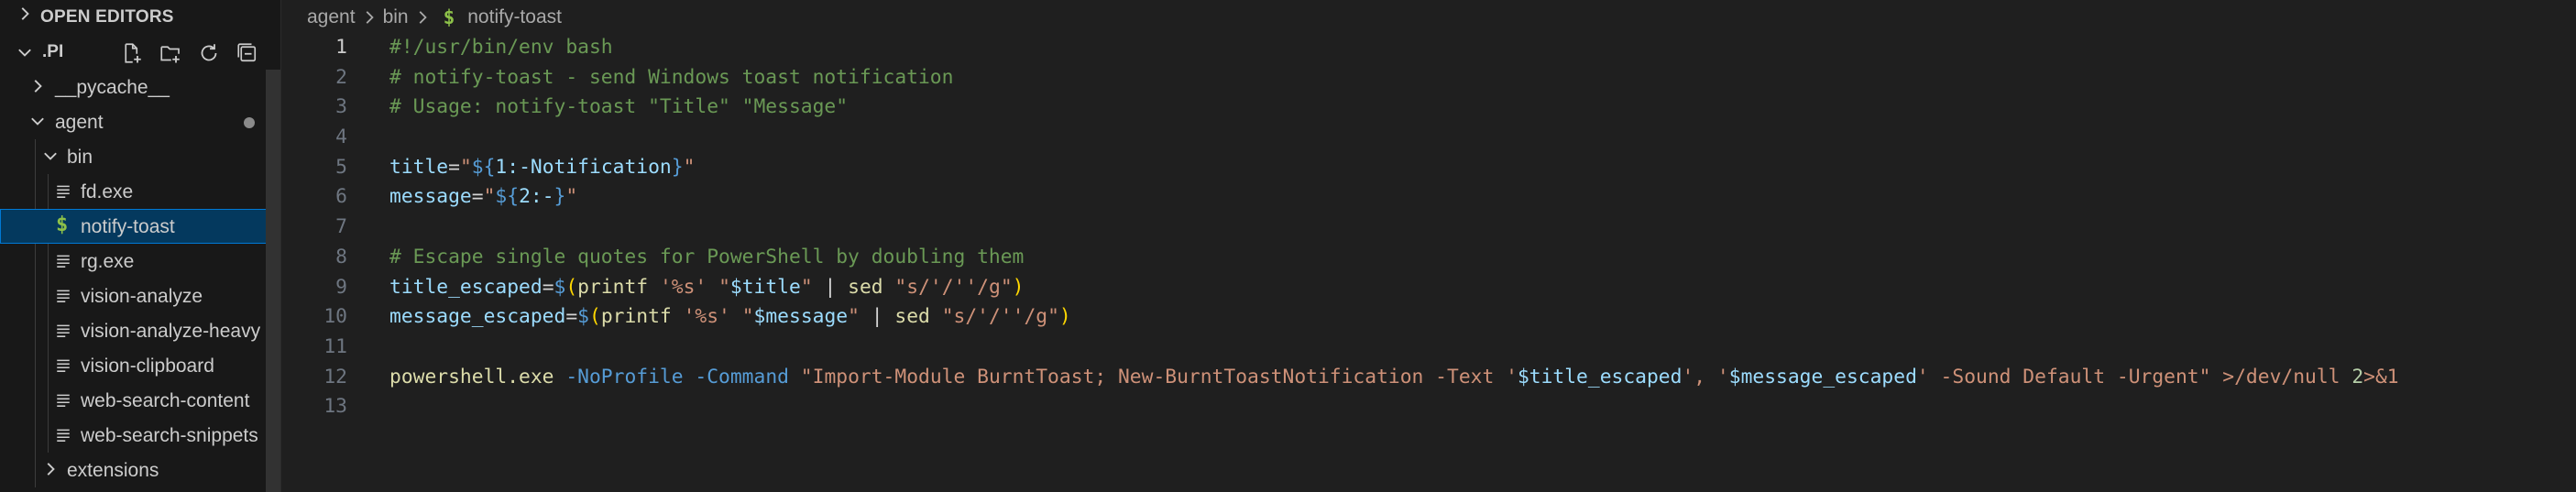 The width and height of the screenshot is (2576, 492). What do you see at coordinates (107, 192) in the screenshot?
I see `tree-item-label: fd.exe` at bounding box center [107, 192].